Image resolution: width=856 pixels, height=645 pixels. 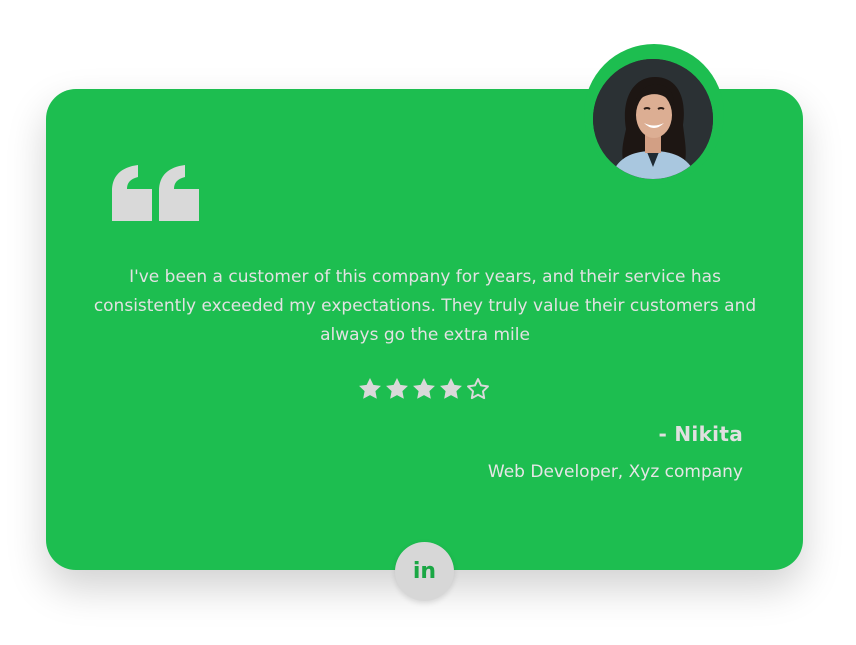 I want to click on avatar, so click(x=653, y=119).